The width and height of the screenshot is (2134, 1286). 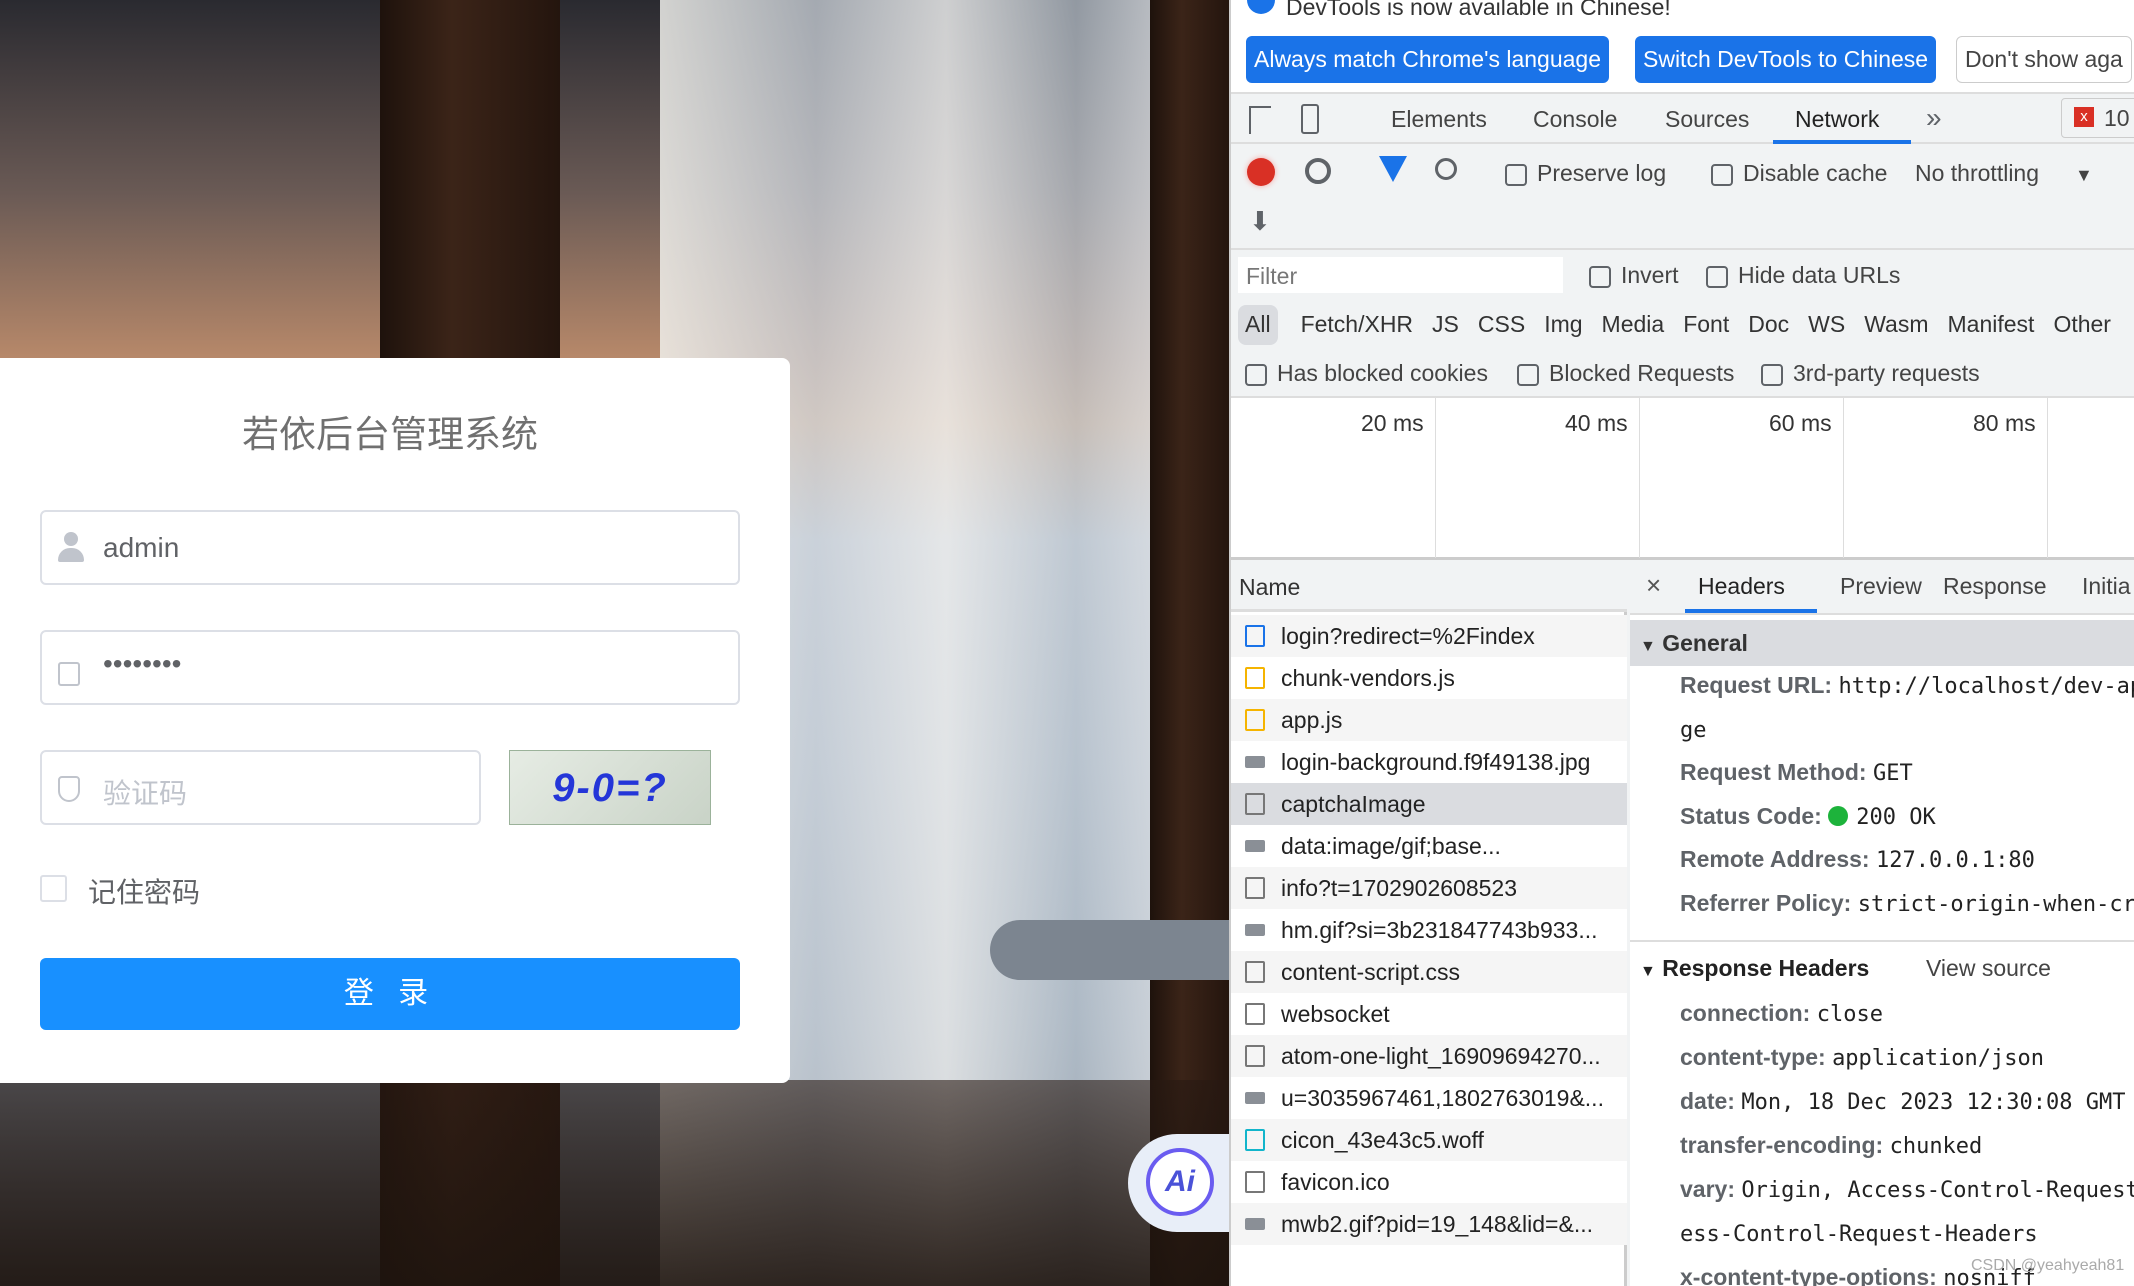 What do you see at coordinates (1786, 59) in the screenshot?
I see `switch-chinese-button: Switch DevTools to Chinese` at bounding box center [1786, 59].